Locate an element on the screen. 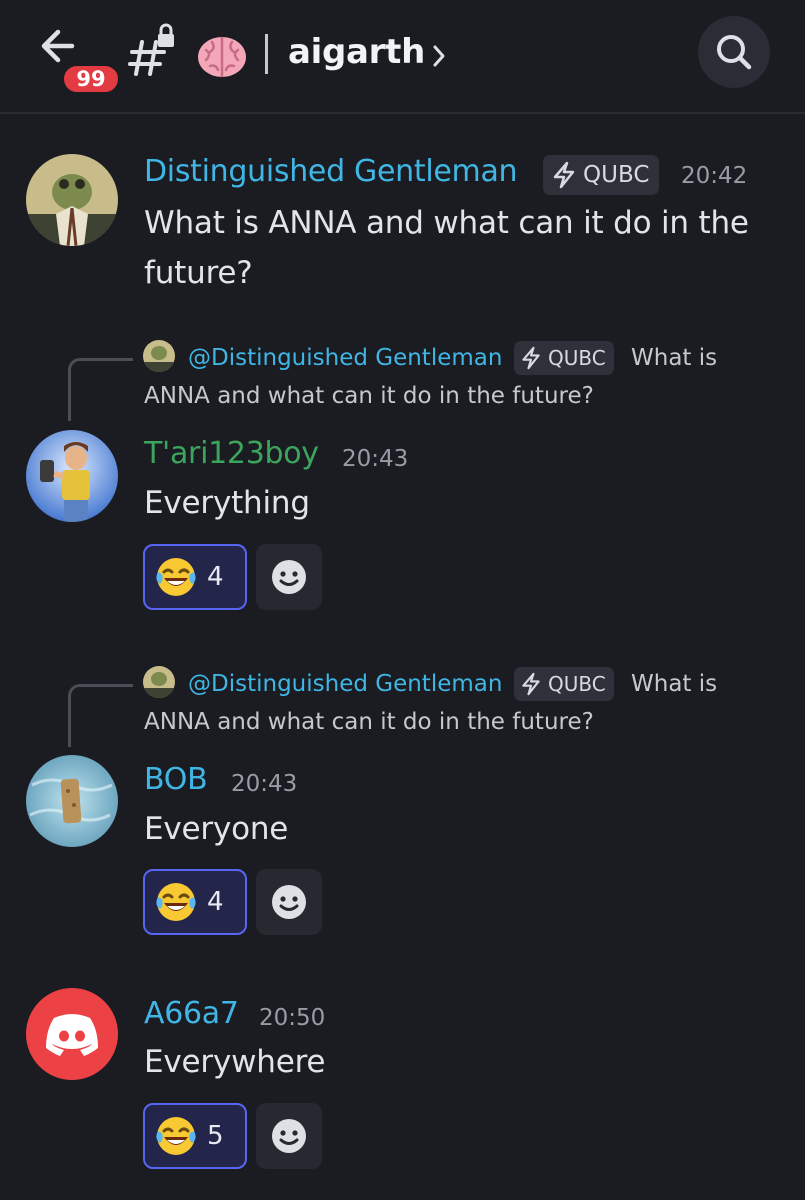  search-icon is located at coordinates (734, 52).